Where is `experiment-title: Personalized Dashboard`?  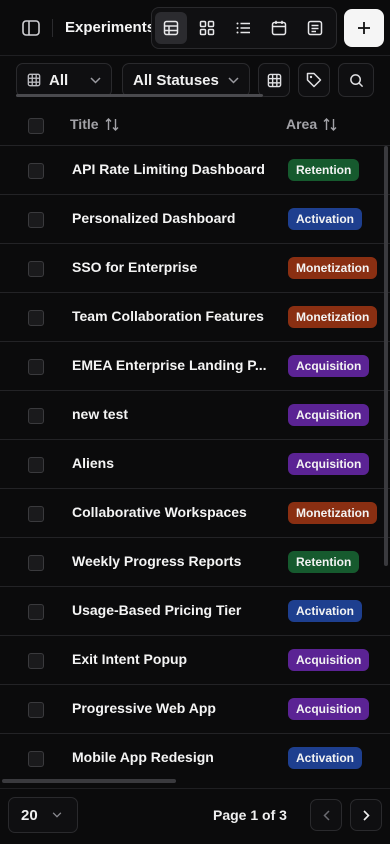
experiment-title: Personalized Dashboard is located at coordinates (171, 218).